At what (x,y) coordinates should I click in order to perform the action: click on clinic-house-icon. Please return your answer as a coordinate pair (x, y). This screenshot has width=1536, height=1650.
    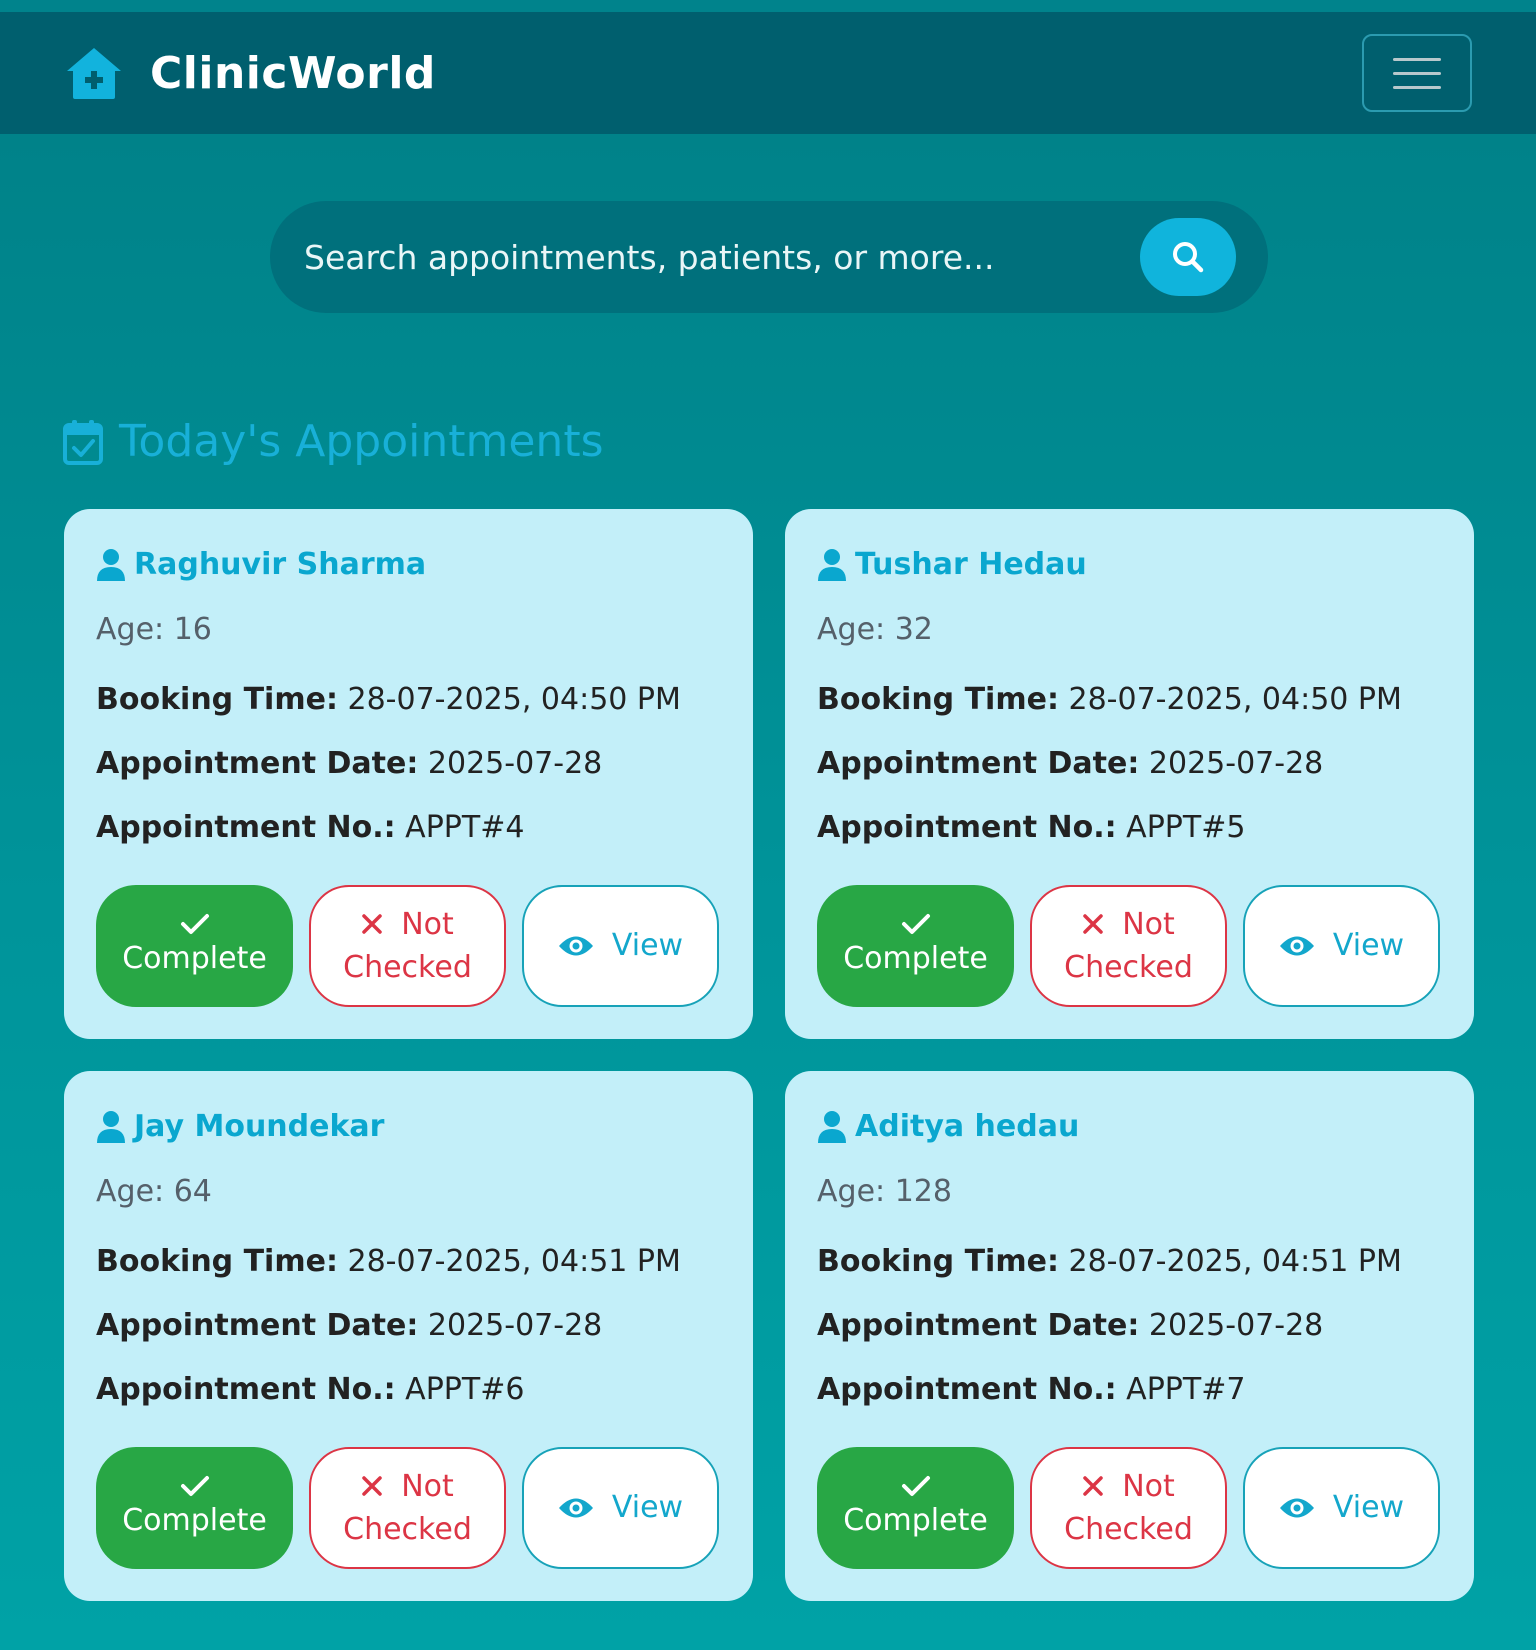
    Looking at the image, I should click on (94, 73).